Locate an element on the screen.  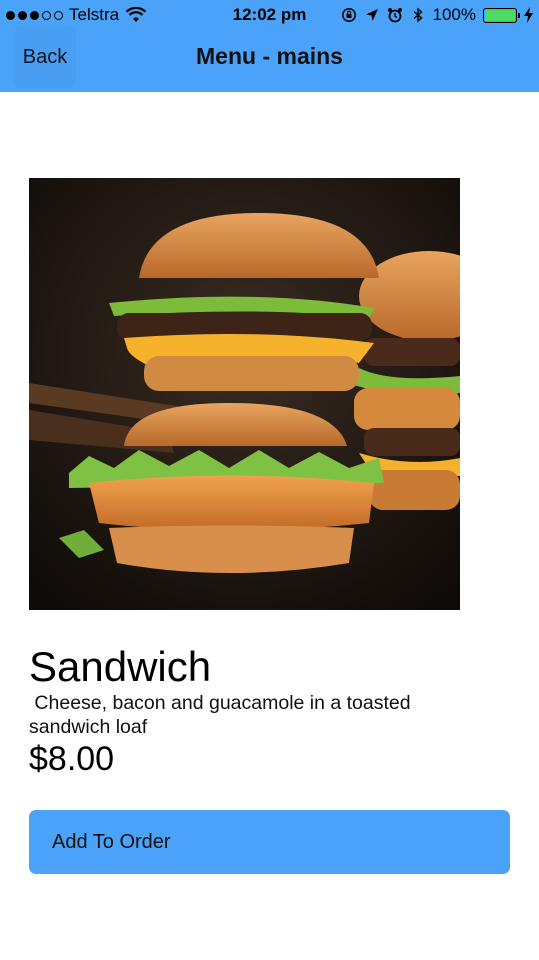
page-title: Menu - mains is located at coordinates (269, 56).